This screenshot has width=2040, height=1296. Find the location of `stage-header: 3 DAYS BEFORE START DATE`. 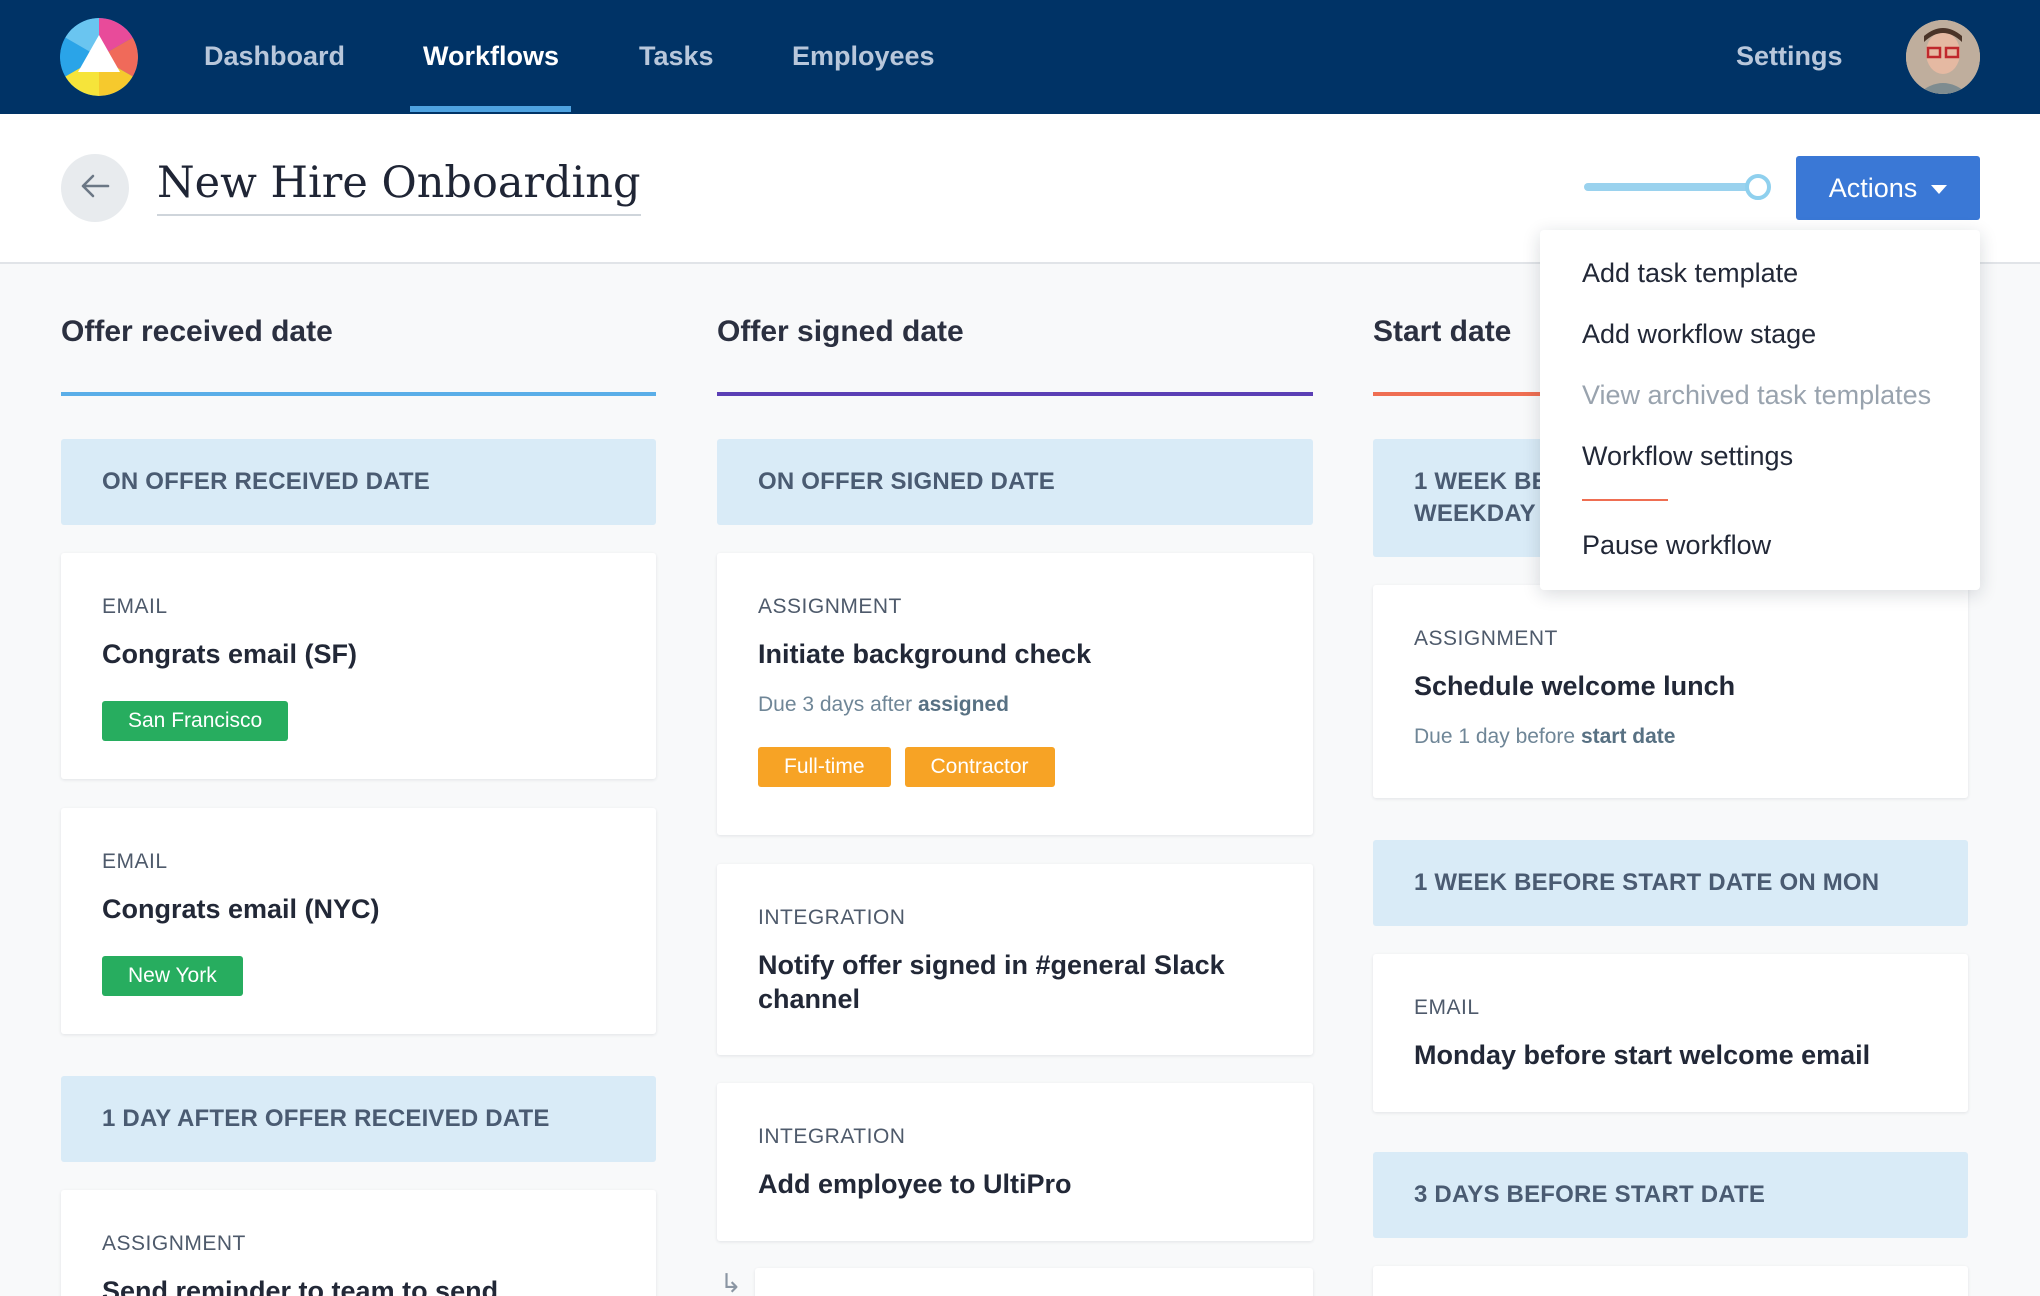

stage-header: 3 DAYS BEFORE START DATE is located at coordinates (1670, 1195).